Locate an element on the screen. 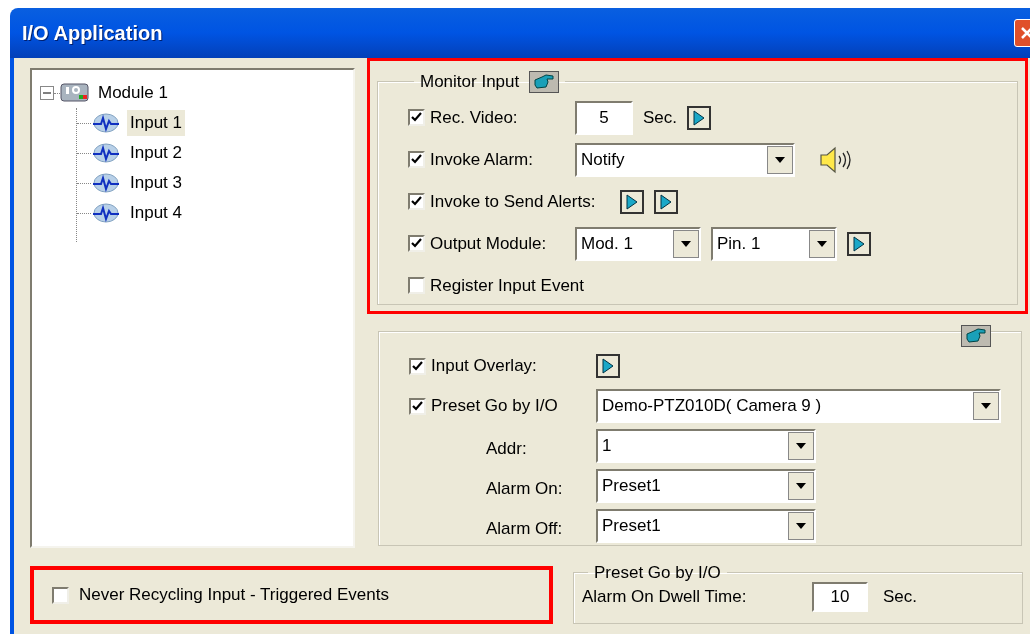 This screenshot has height=634, width=1030. checkbox-label: Rec. Video: is located at coordinates (474, 117).